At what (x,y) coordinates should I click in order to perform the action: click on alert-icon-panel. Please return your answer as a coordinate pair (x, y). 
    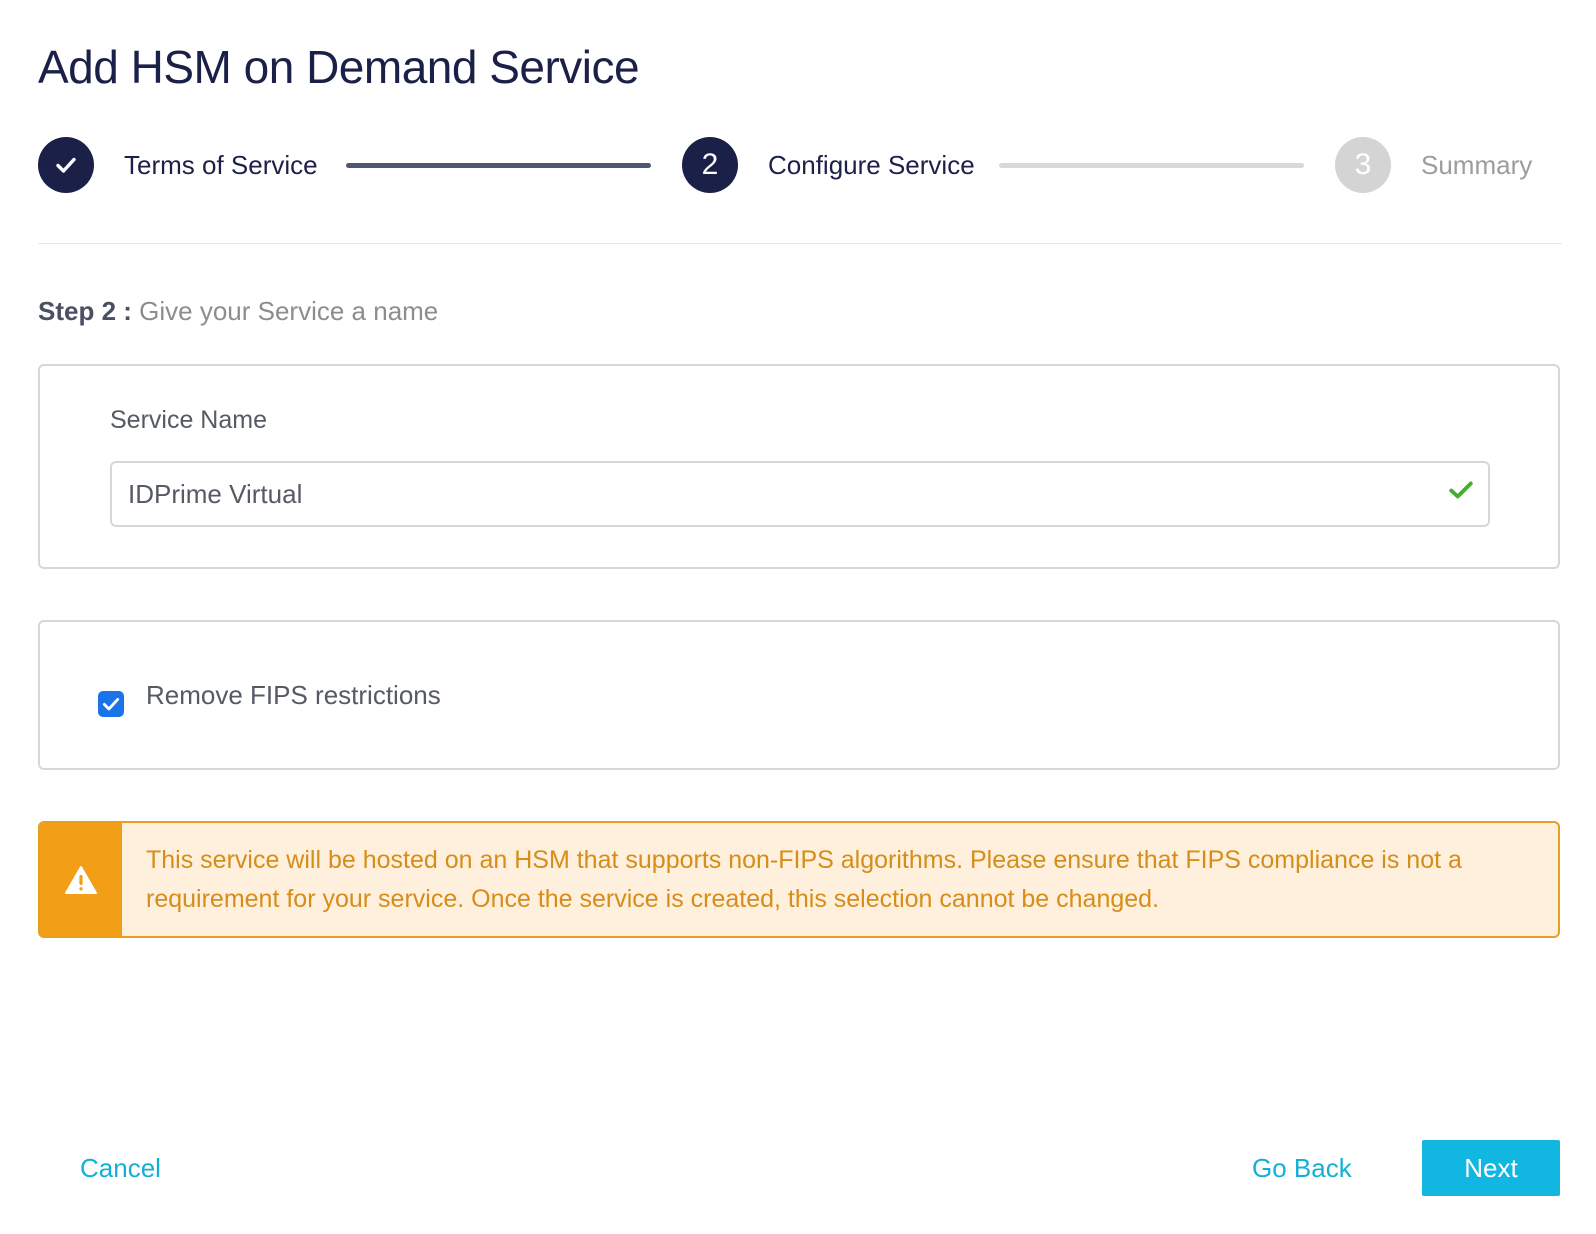
    Looking at the image, I should click on (81, 879).